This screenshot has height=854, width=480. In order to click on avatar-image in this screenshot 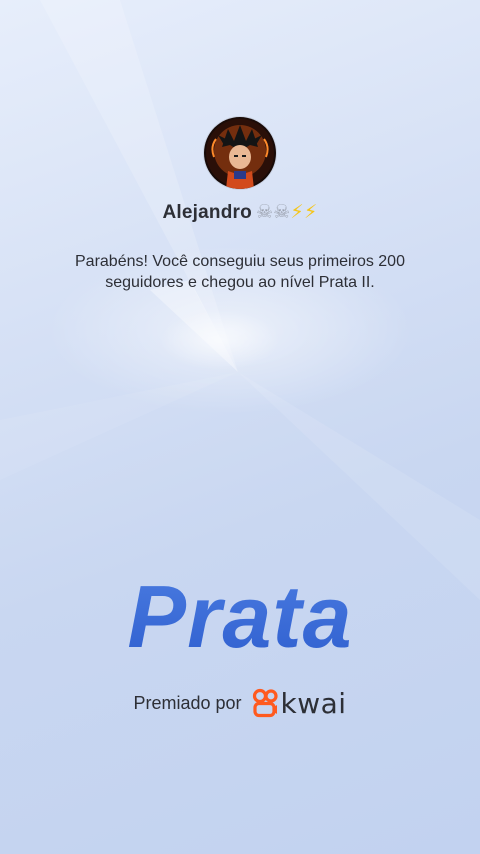, I will do `click(240, 154)`.